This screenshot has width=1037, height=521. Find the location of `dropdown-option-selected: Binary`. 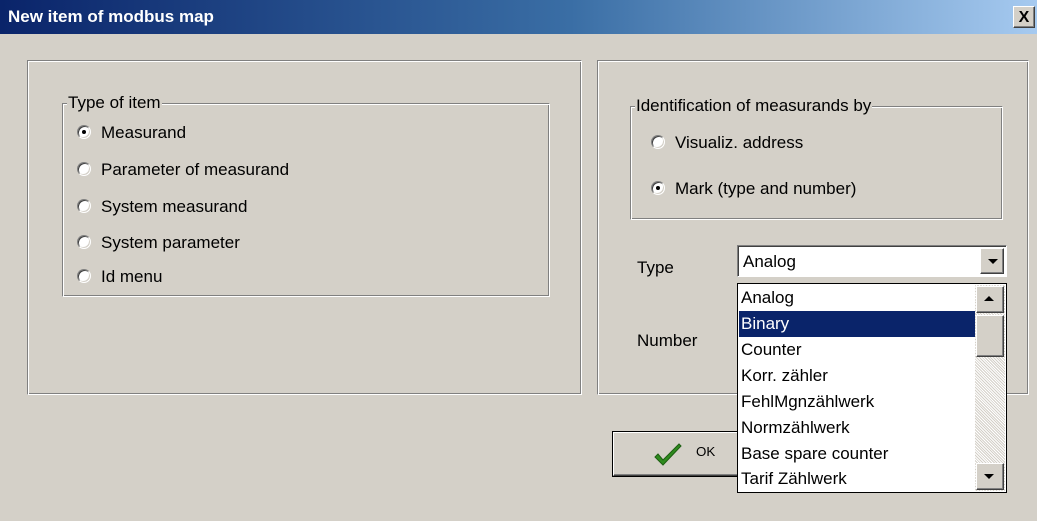

dropdown-option-selected: Binary is located at coordinates (857, 324).